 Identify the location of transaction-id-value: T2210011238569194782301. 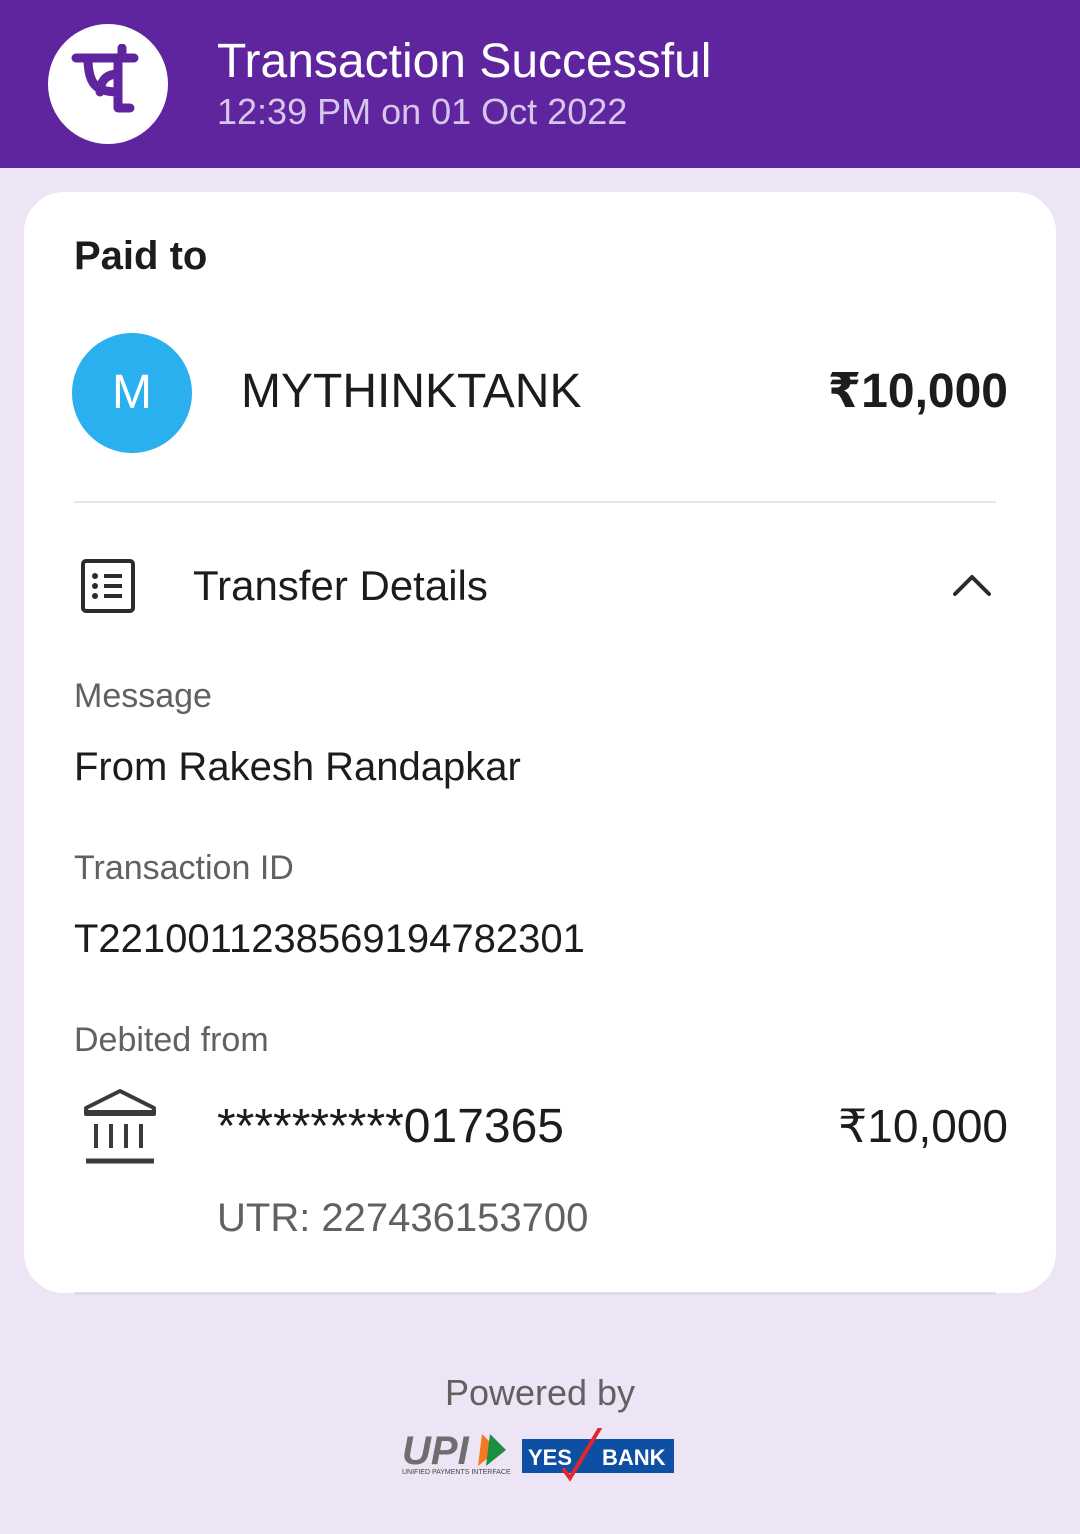
(329, 939).